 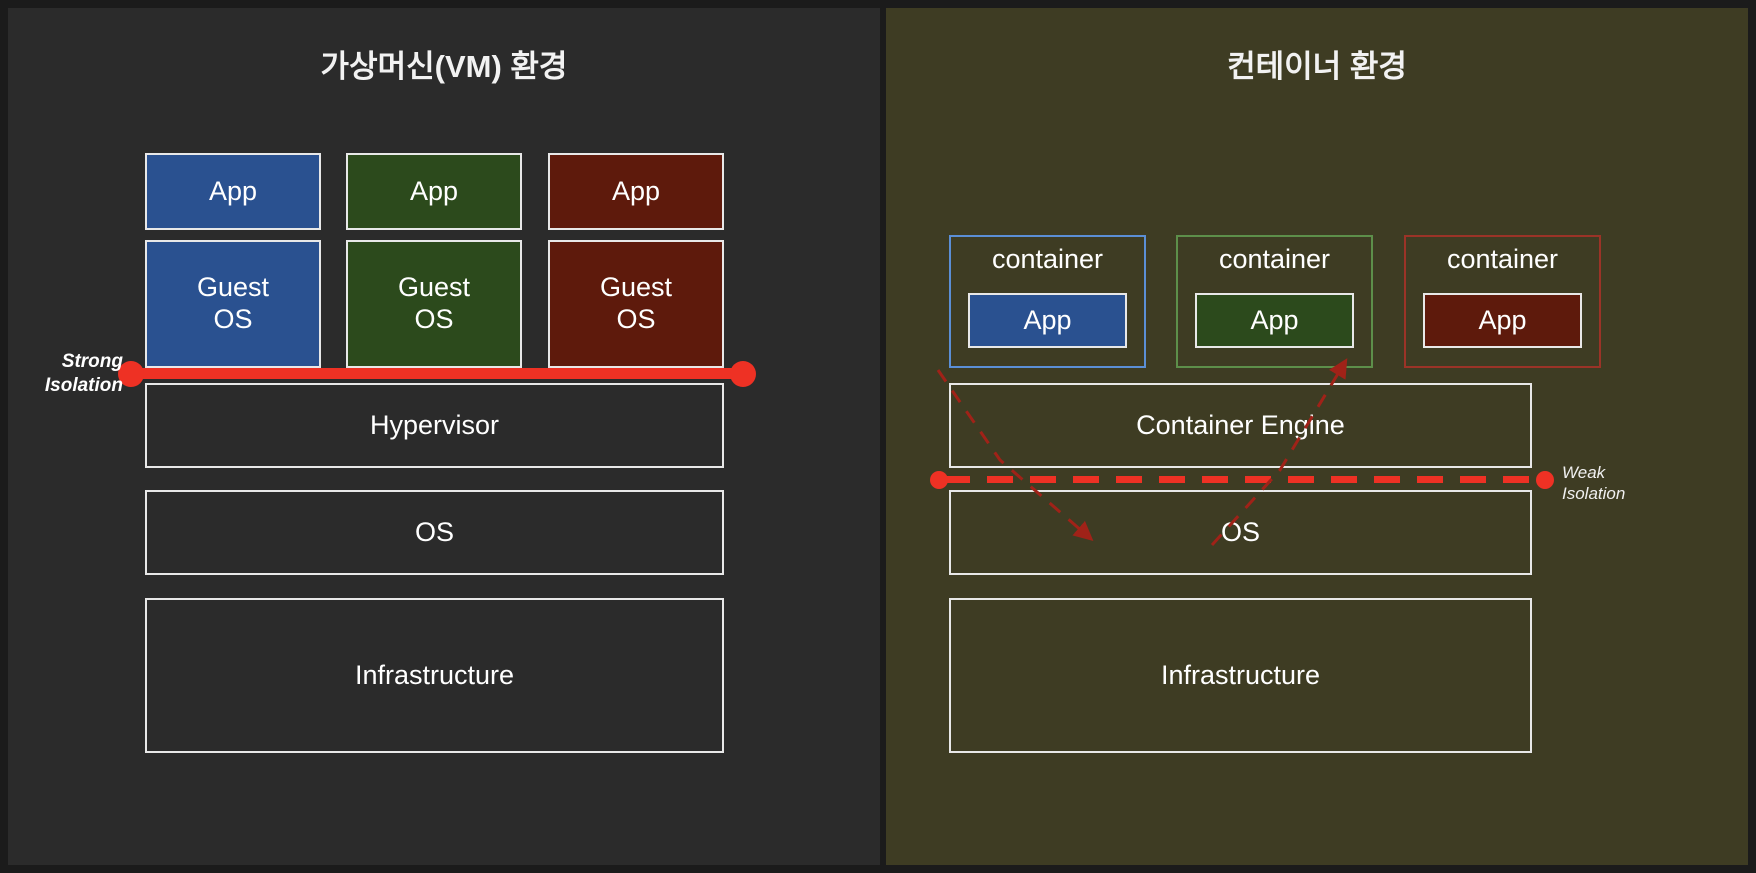 What do you see at coordinates (1502, 259) in the screenshot?
I see `container-card-label-3: container` at bounding box center [1502, 259].